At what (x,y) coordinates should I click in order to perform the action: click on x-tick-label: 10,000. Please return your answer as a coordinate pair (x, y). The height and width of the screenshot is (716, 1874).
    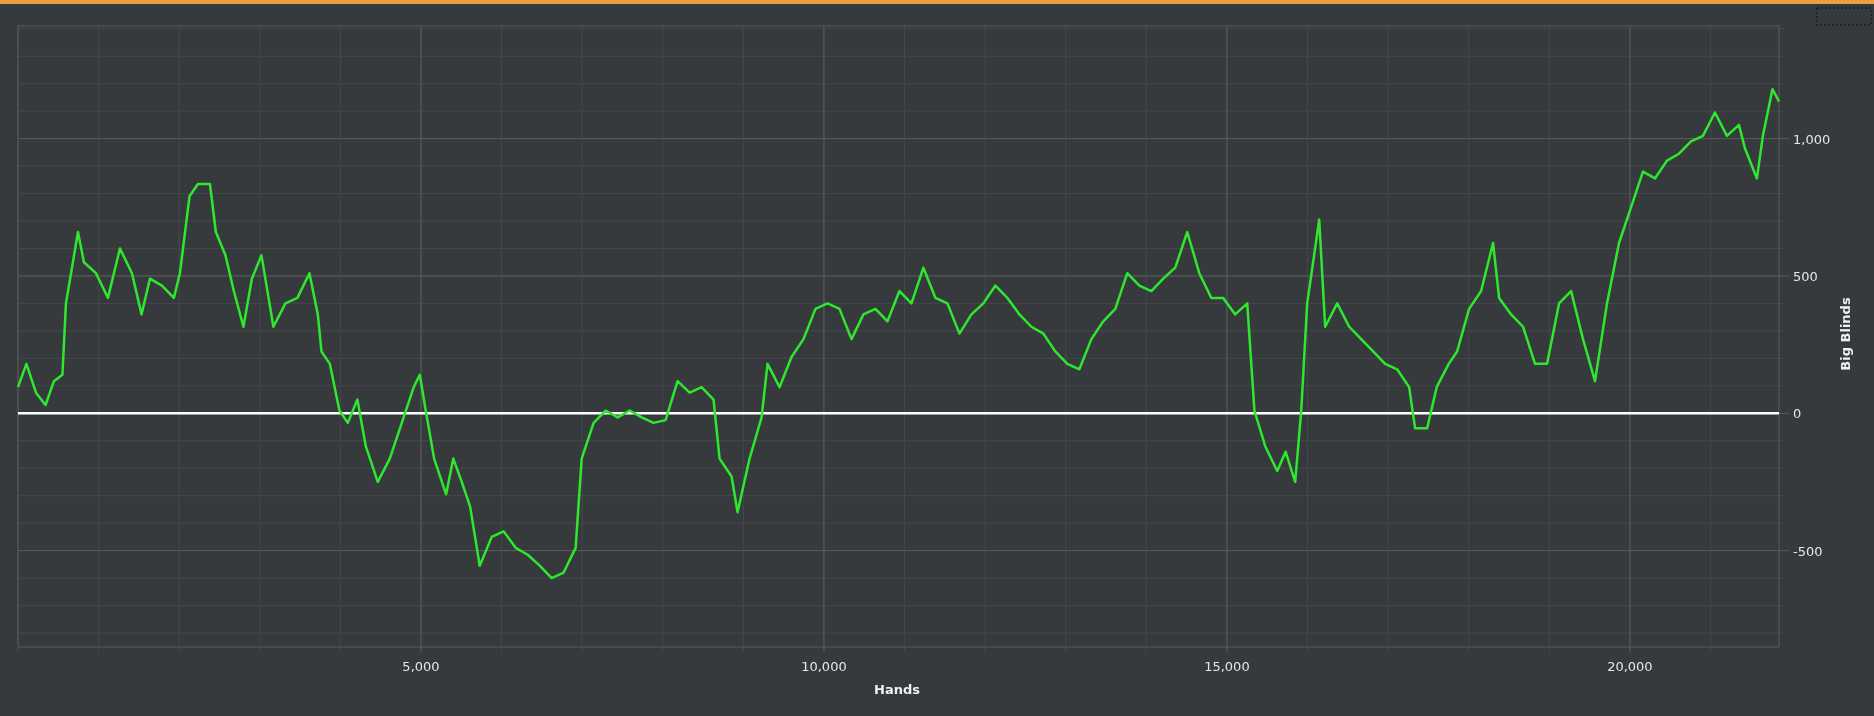
    Looking at the image, I should click on (824, 666).